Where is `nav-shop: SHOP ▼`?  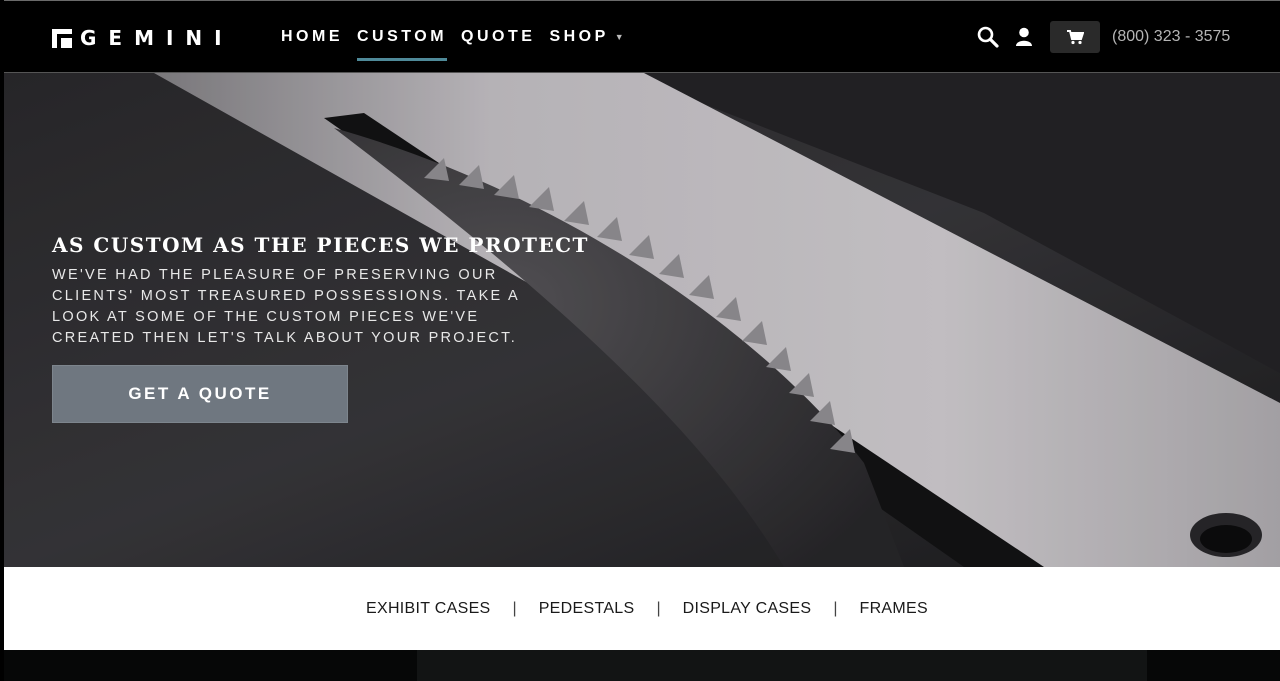 nav-shop: SHOP ▼ is located at coordinates (586, 37).